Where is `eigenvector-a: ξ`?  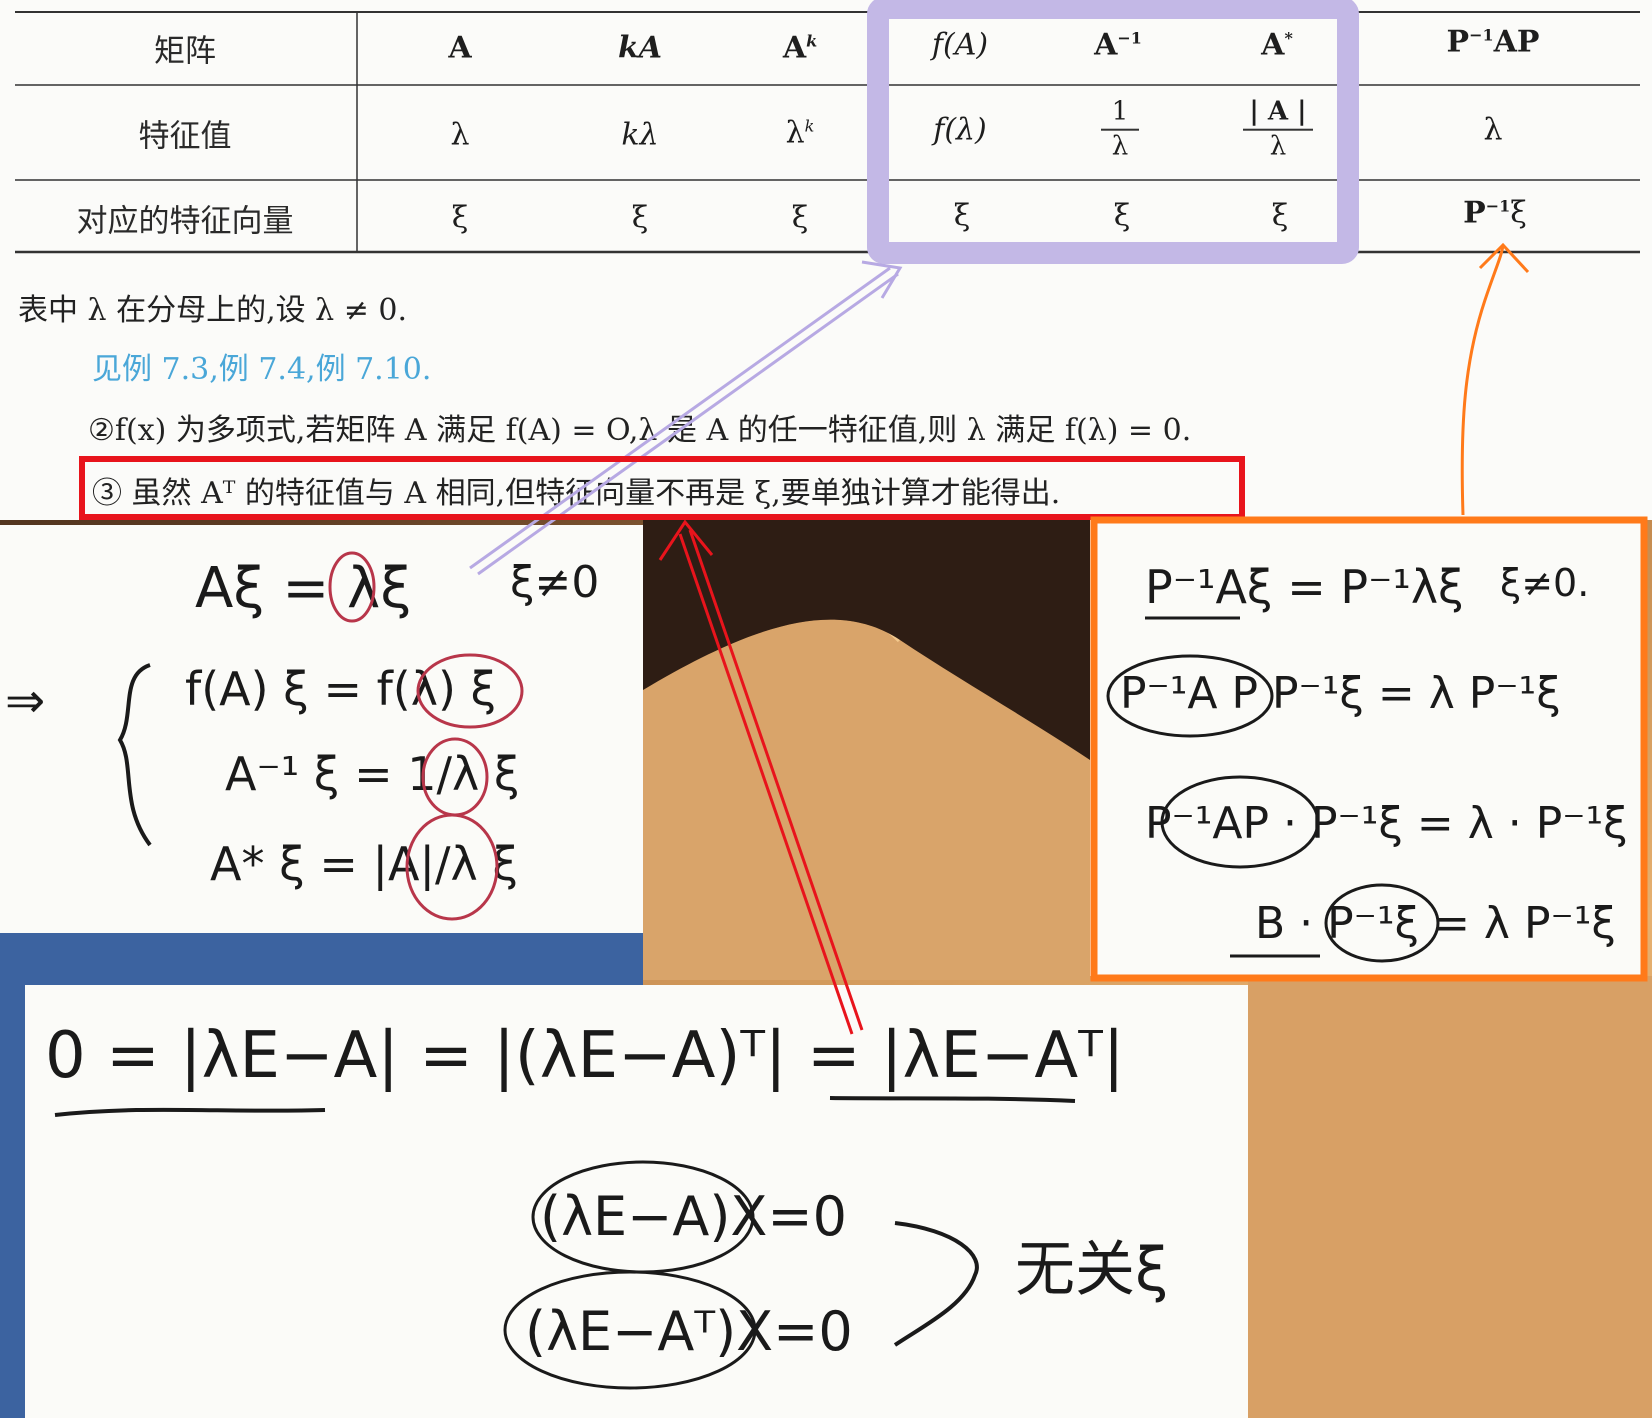 eigenvector-a: ξ is located at coordinates (460, 218).